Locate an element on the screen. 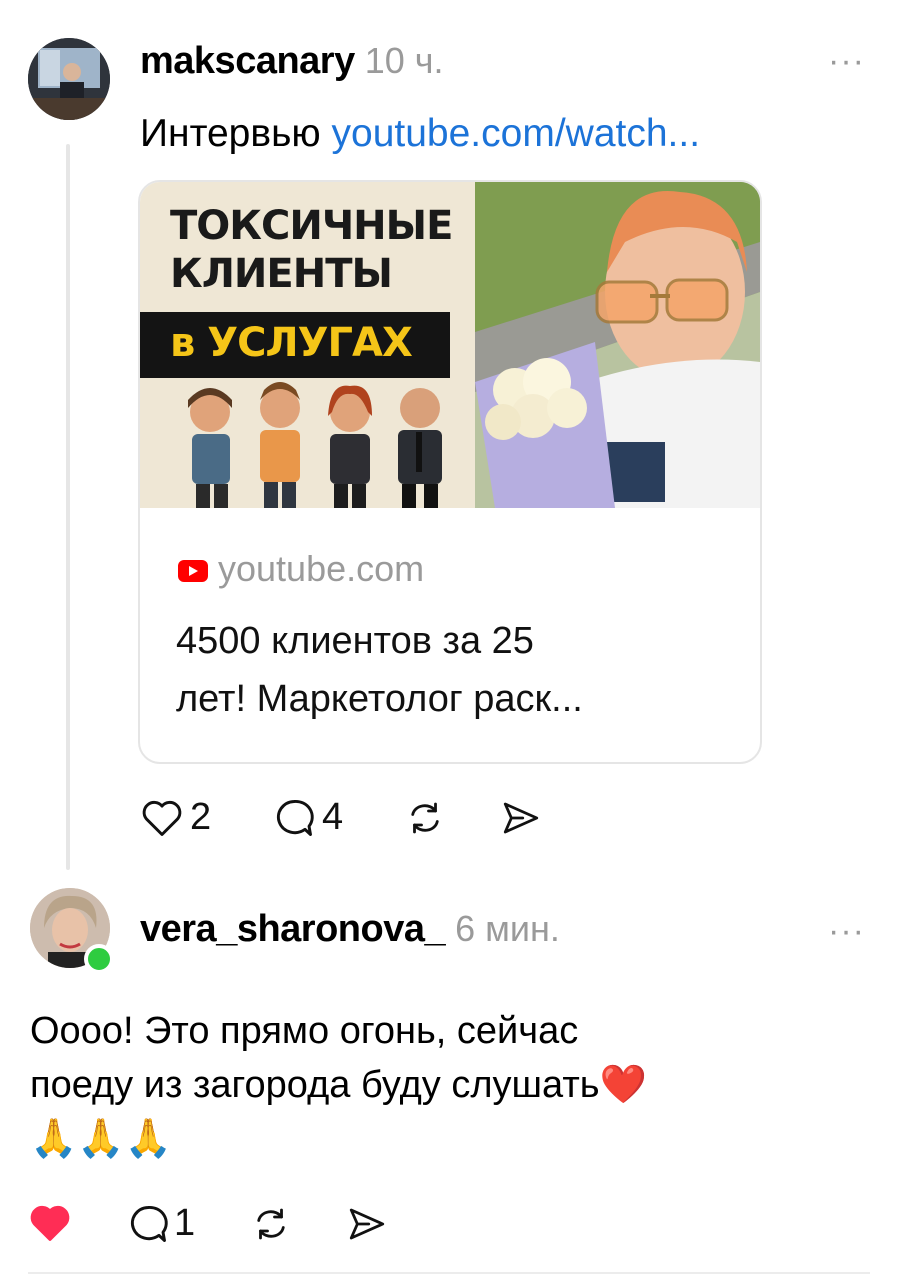 This screenshot has height=1280, width=898. post-comment-button: 4 is located at coordinates (307, 817).